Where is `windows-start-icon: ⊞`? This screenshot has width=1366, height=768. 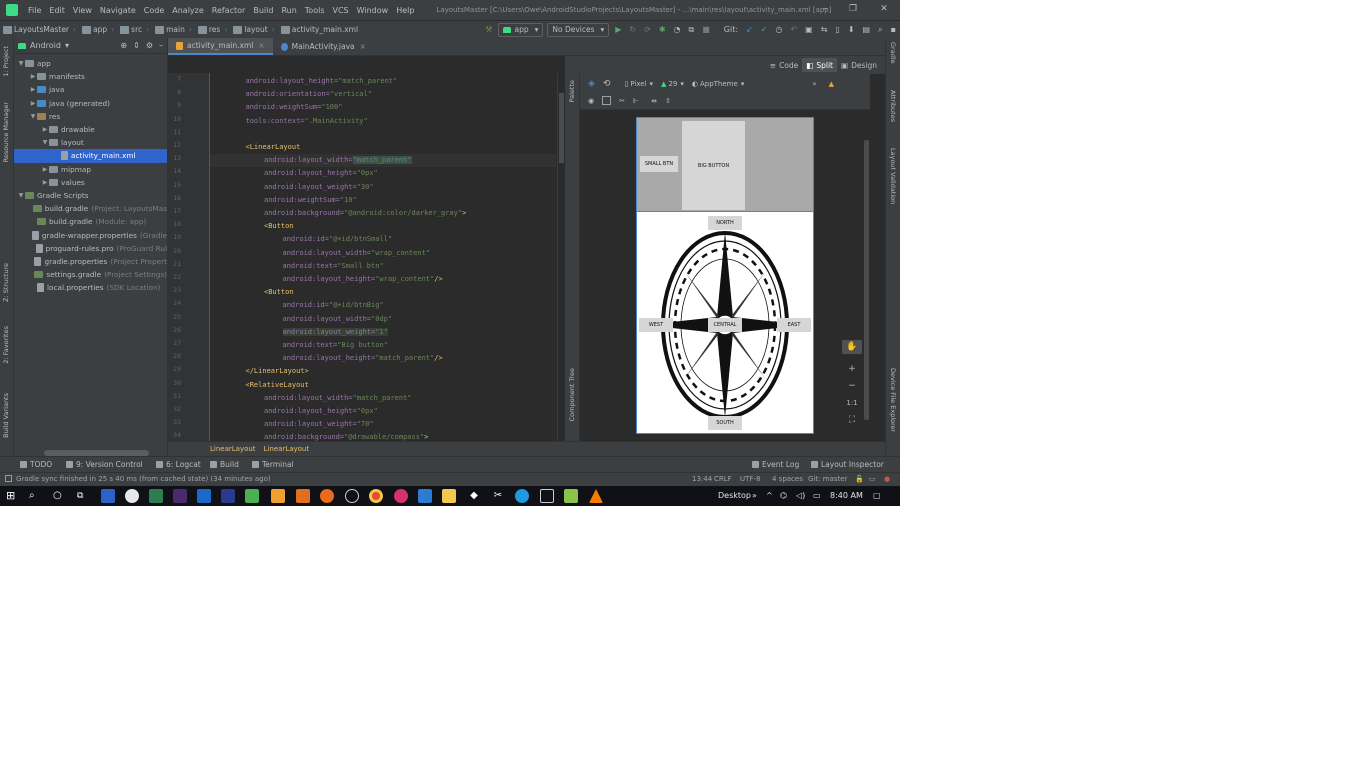
windows-start-icon: ⊞ is located at coordinates (13, 496).